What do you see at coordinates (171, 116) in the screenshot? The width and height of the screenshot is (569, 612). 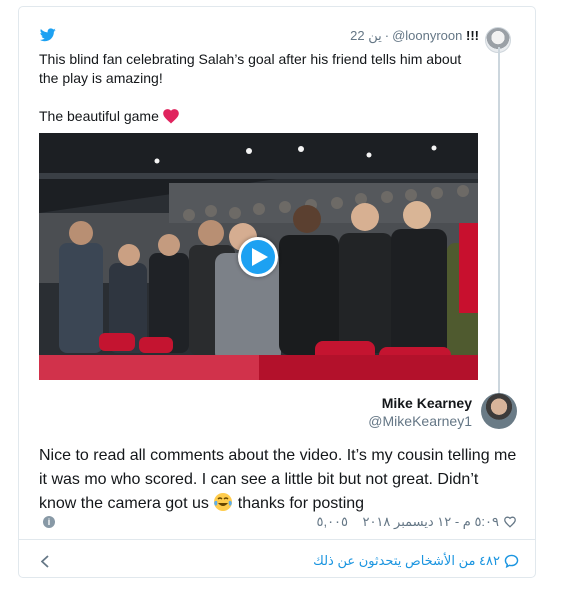 I see `heart-icon` at bounding box center [171, 116].